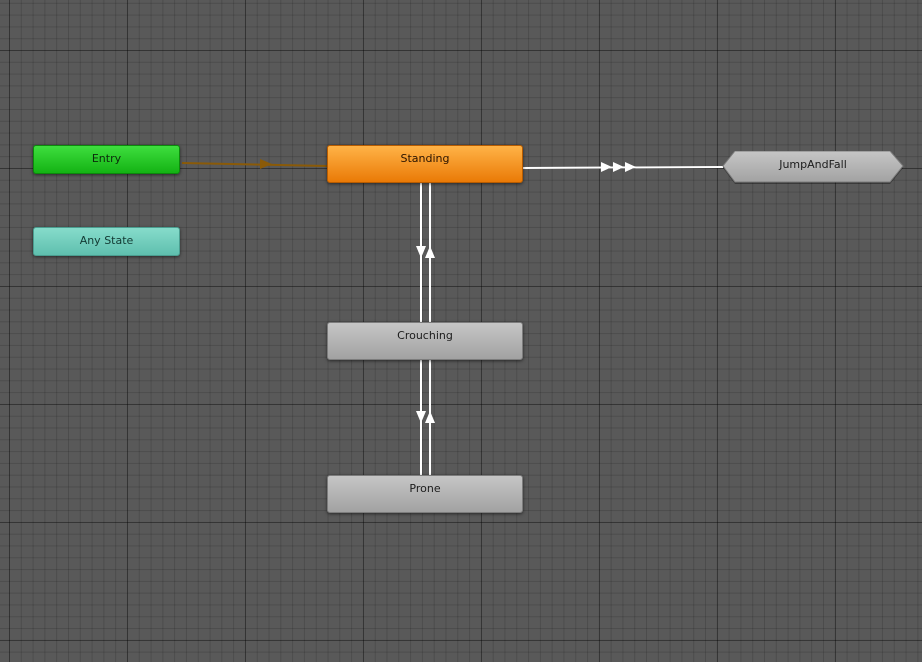  I want to click on transition-prone-to-crouching, so click(430, 417).